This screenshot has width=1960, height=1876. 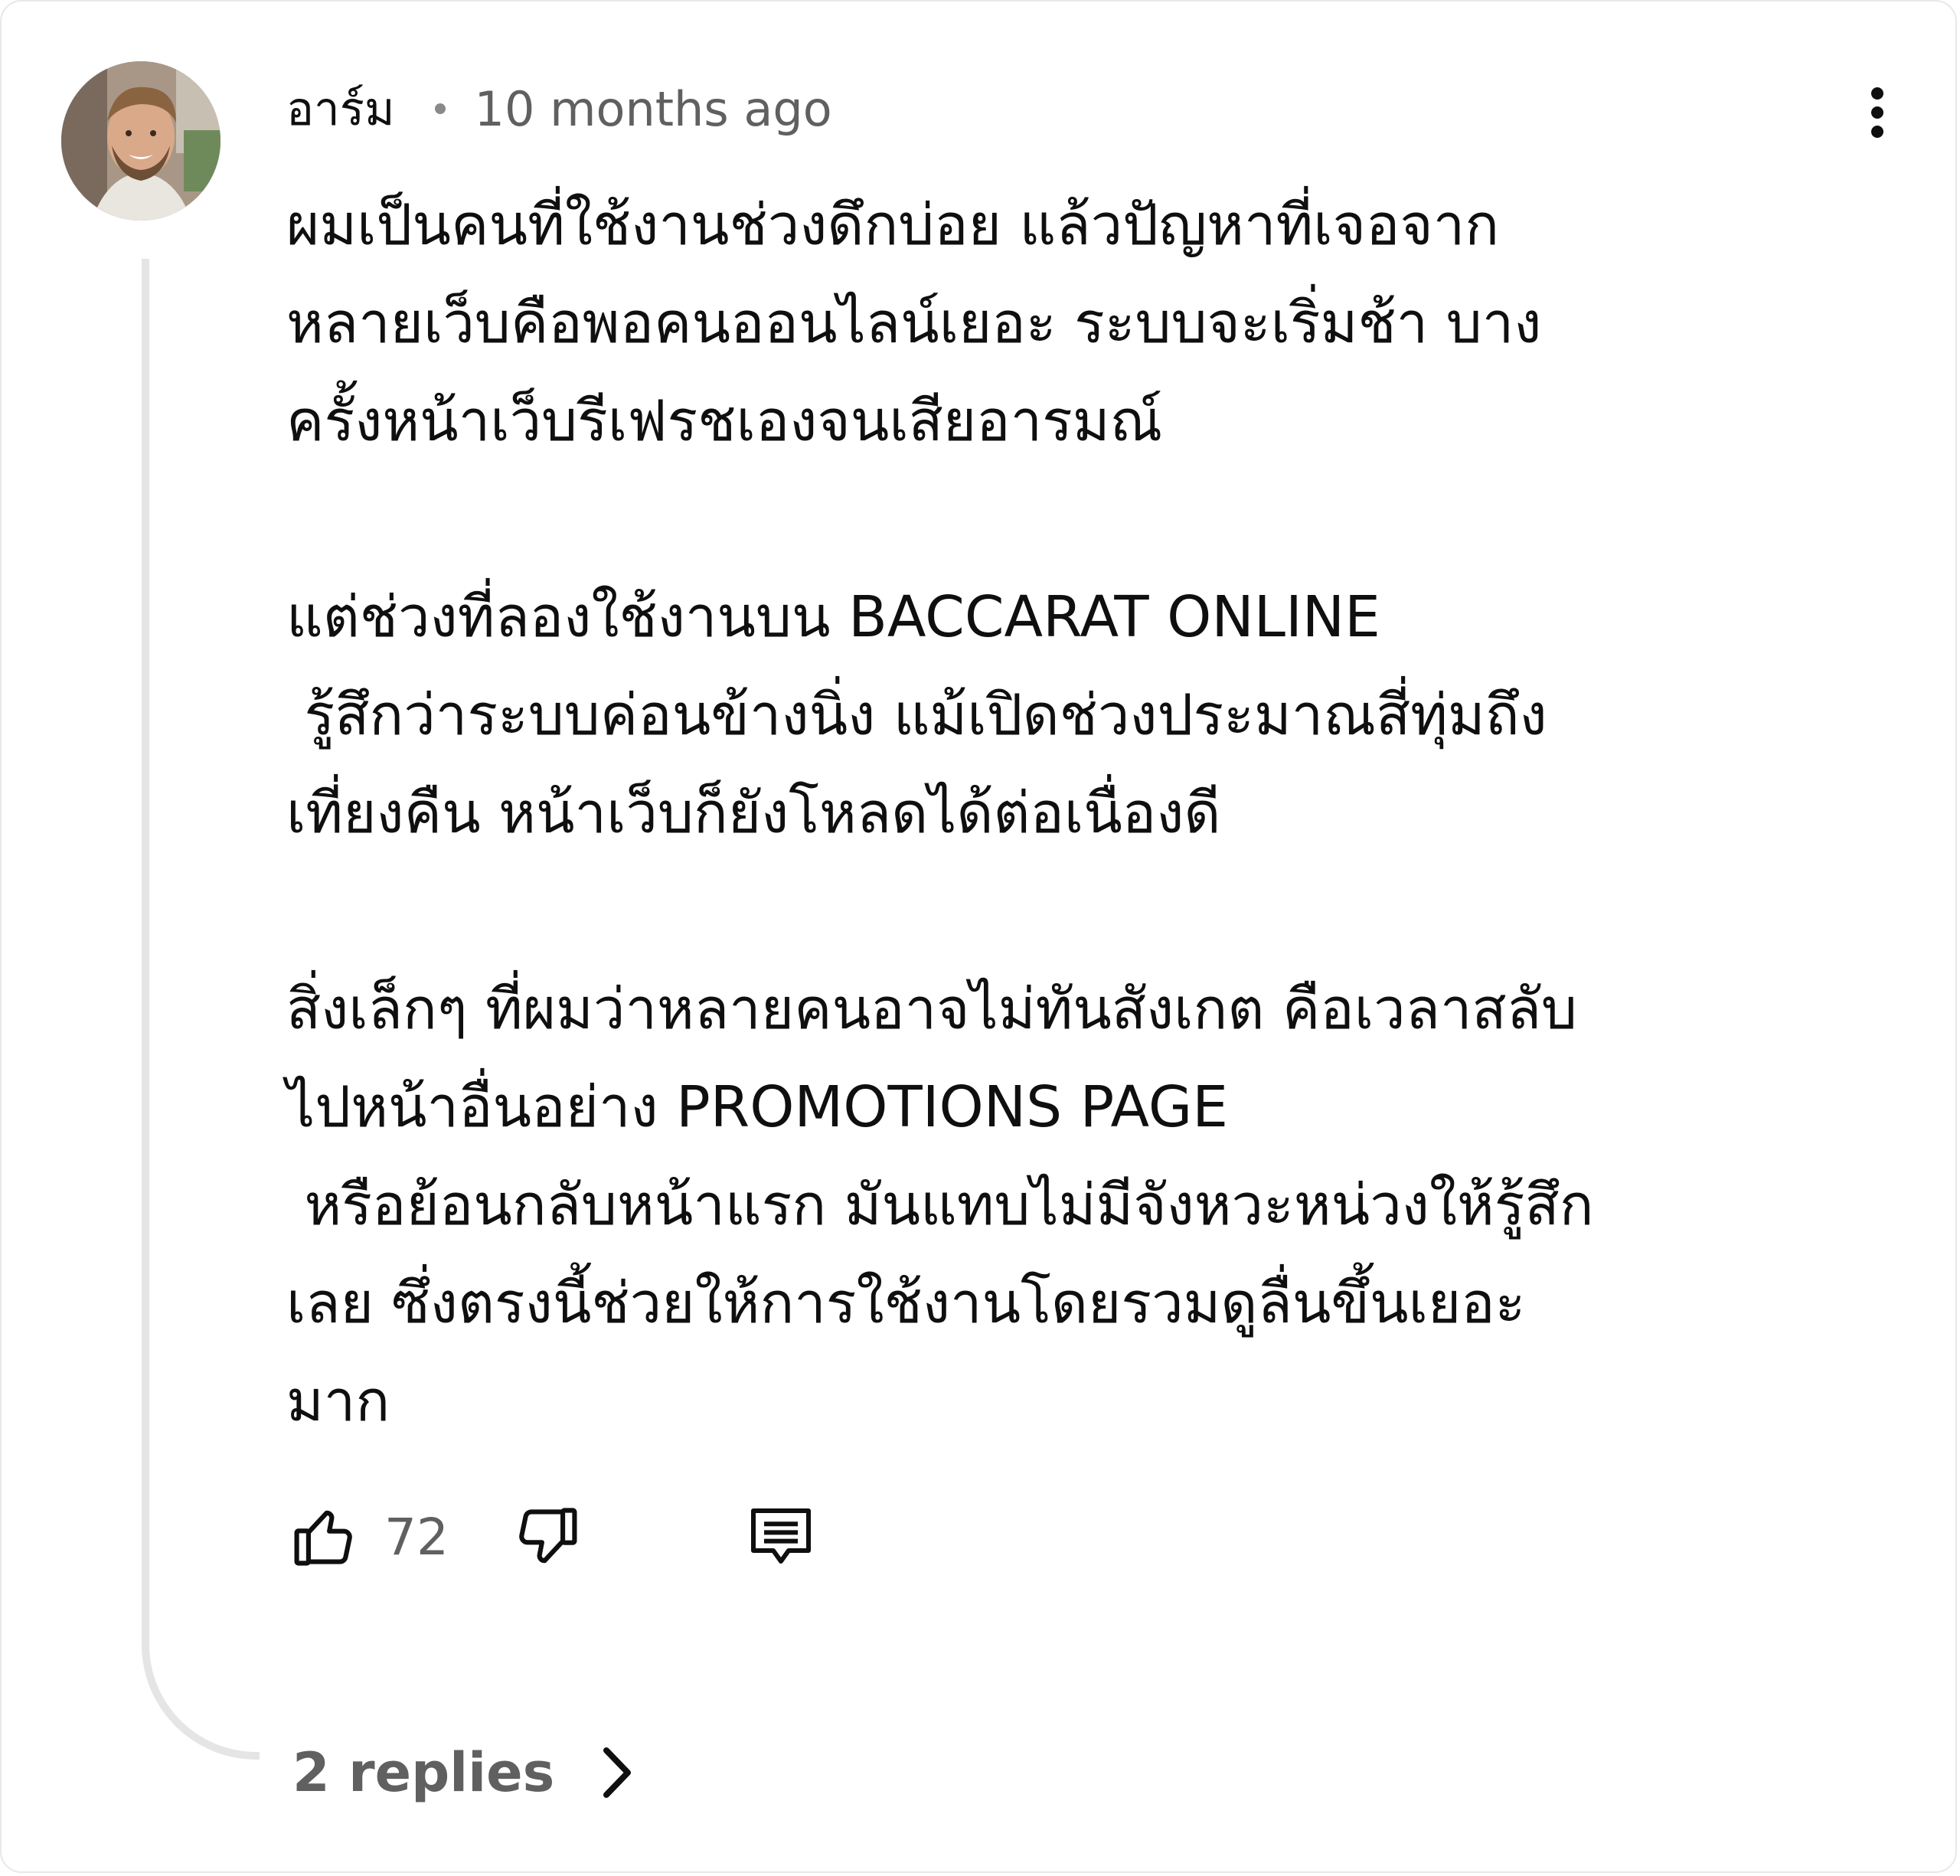 I want to click on chevron-right-icon-svg, so click(x=617, y=1772).